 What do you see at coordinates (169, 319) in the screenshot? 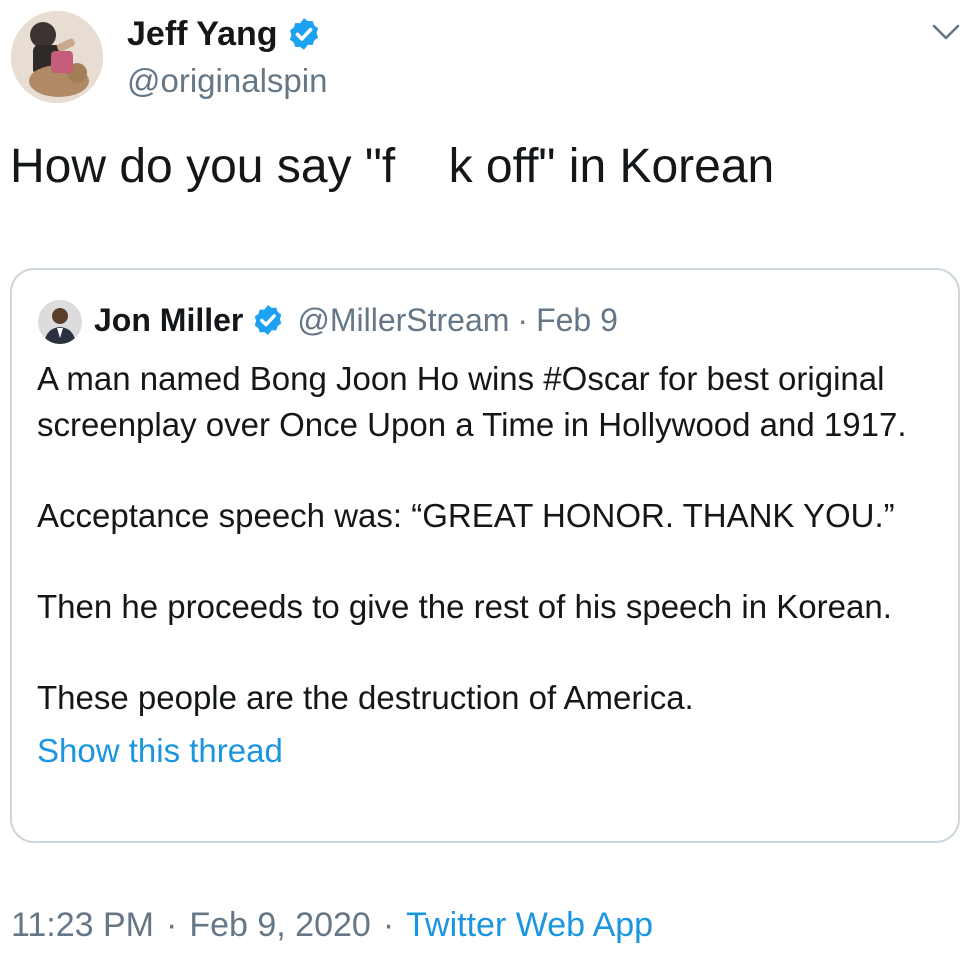
I see `quoted-author-name: Jon Miller` at bounding box center [169, 319].